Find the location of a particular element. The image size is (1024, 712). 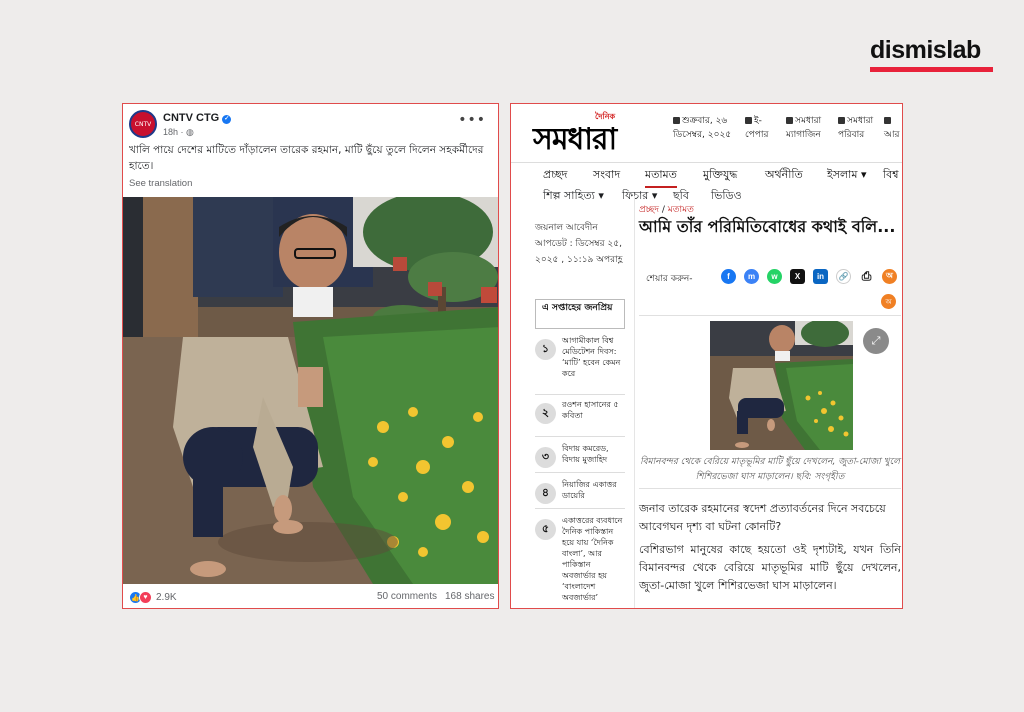

reactions: 👍 ♥ 2.9K is located at coordinates (153, 597).